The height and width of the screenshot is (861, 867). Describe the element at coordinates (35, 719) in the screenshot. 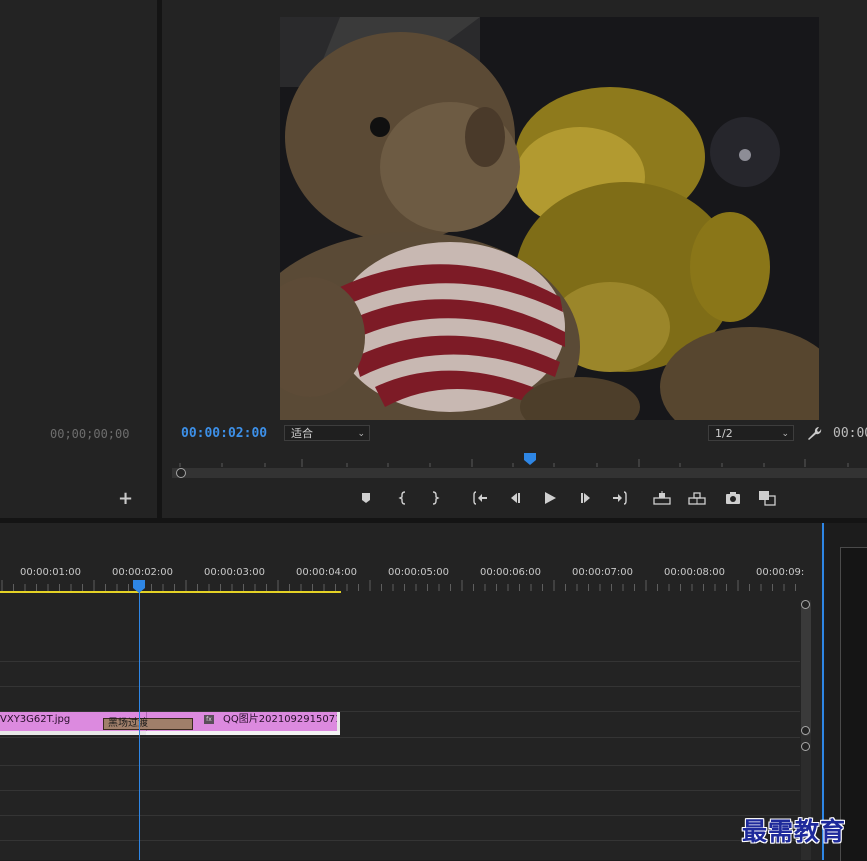

I see `clip-name: VXY3G62T.jpg` at that location.